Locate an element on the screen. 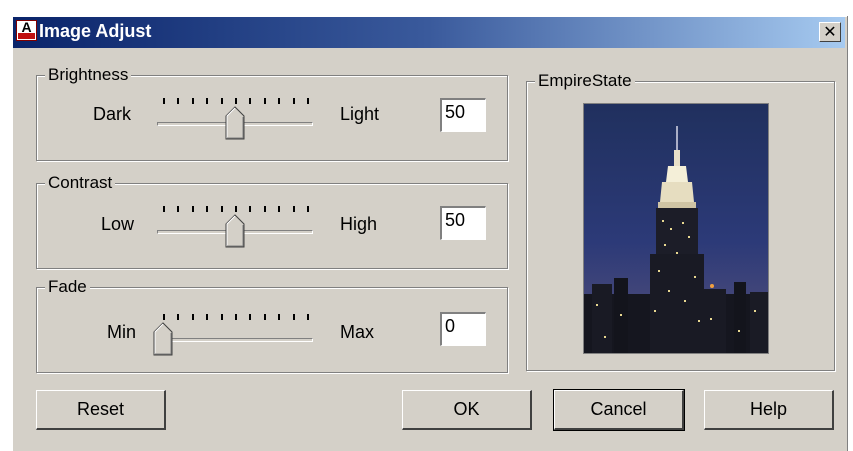  fade-min-label: Min is located at coordinates (122, 332).